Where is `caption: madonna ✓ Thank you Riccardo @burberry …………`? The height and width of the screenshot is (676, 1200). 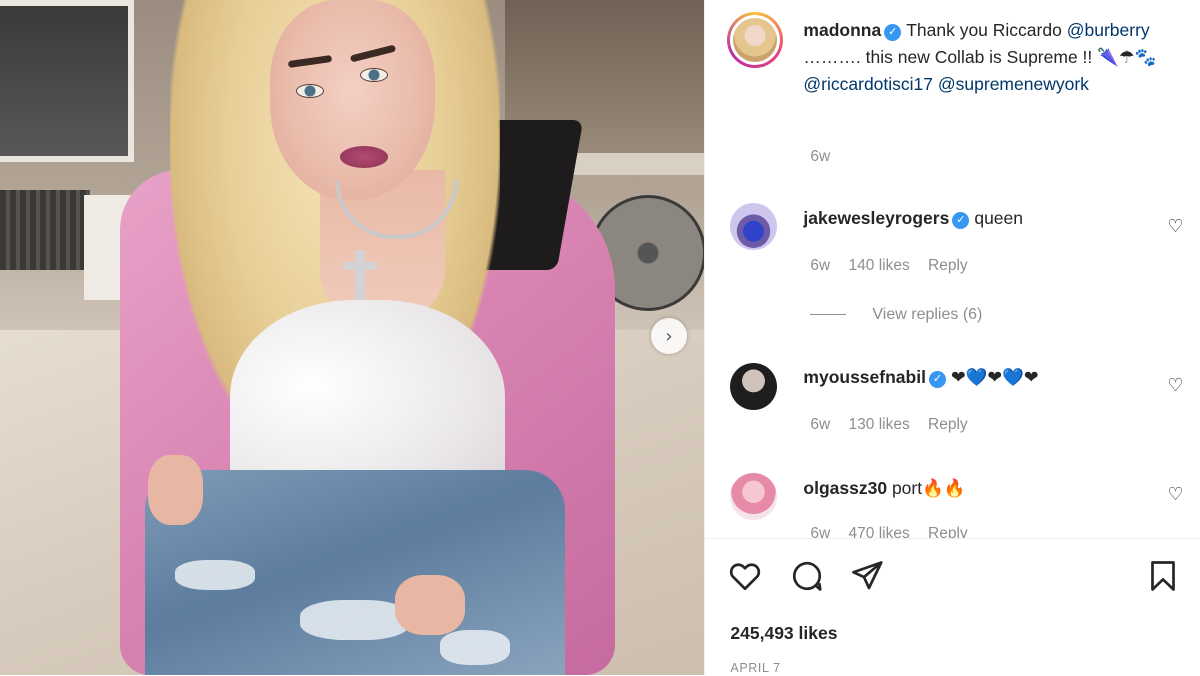
caption: madonna ✓ Thank you Riccardo @burberry ………… is located at coordinates (983, 57).